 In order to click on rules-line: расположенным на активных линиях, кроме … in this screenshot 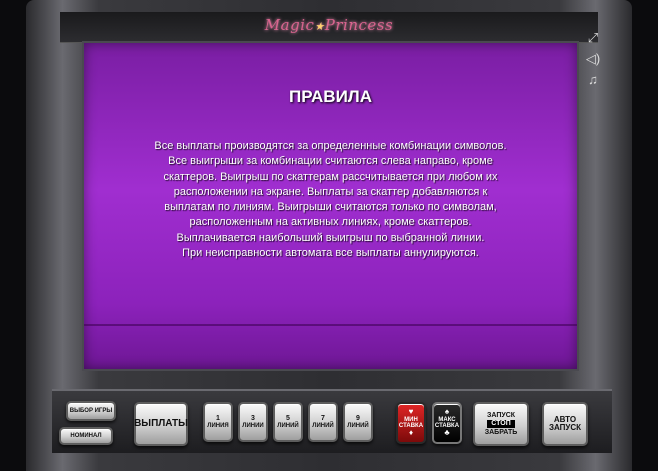, I will do `click(330, 222)`.